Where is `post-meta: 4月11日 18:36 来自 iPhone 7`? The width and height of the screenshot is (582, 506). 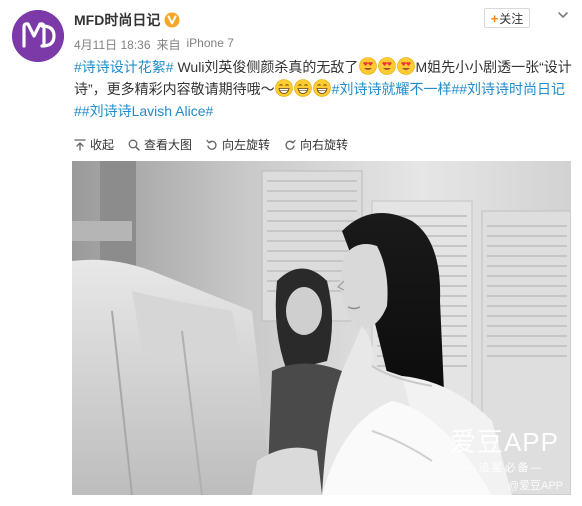 post-meta: 4月11日 18:36 来自 iPhone 7 is located at coordinates (154, 44).